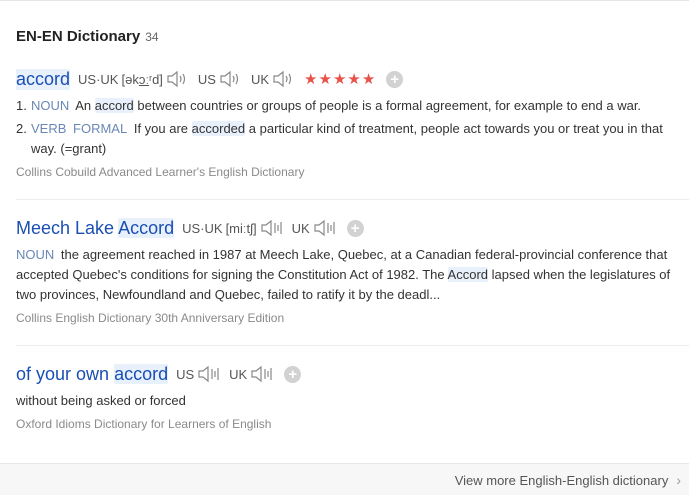  Describe the element at coordinates (678, 480) in the screenshot. I see `chevron-right-icon: ›` at that location.